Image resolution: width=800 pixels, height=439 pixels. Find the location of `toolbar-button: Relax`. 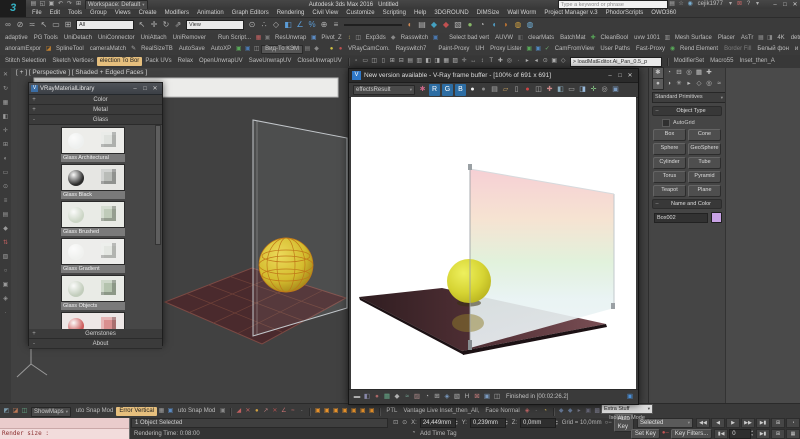

toolbar-button: Relax is located at coordinates (185, 61).